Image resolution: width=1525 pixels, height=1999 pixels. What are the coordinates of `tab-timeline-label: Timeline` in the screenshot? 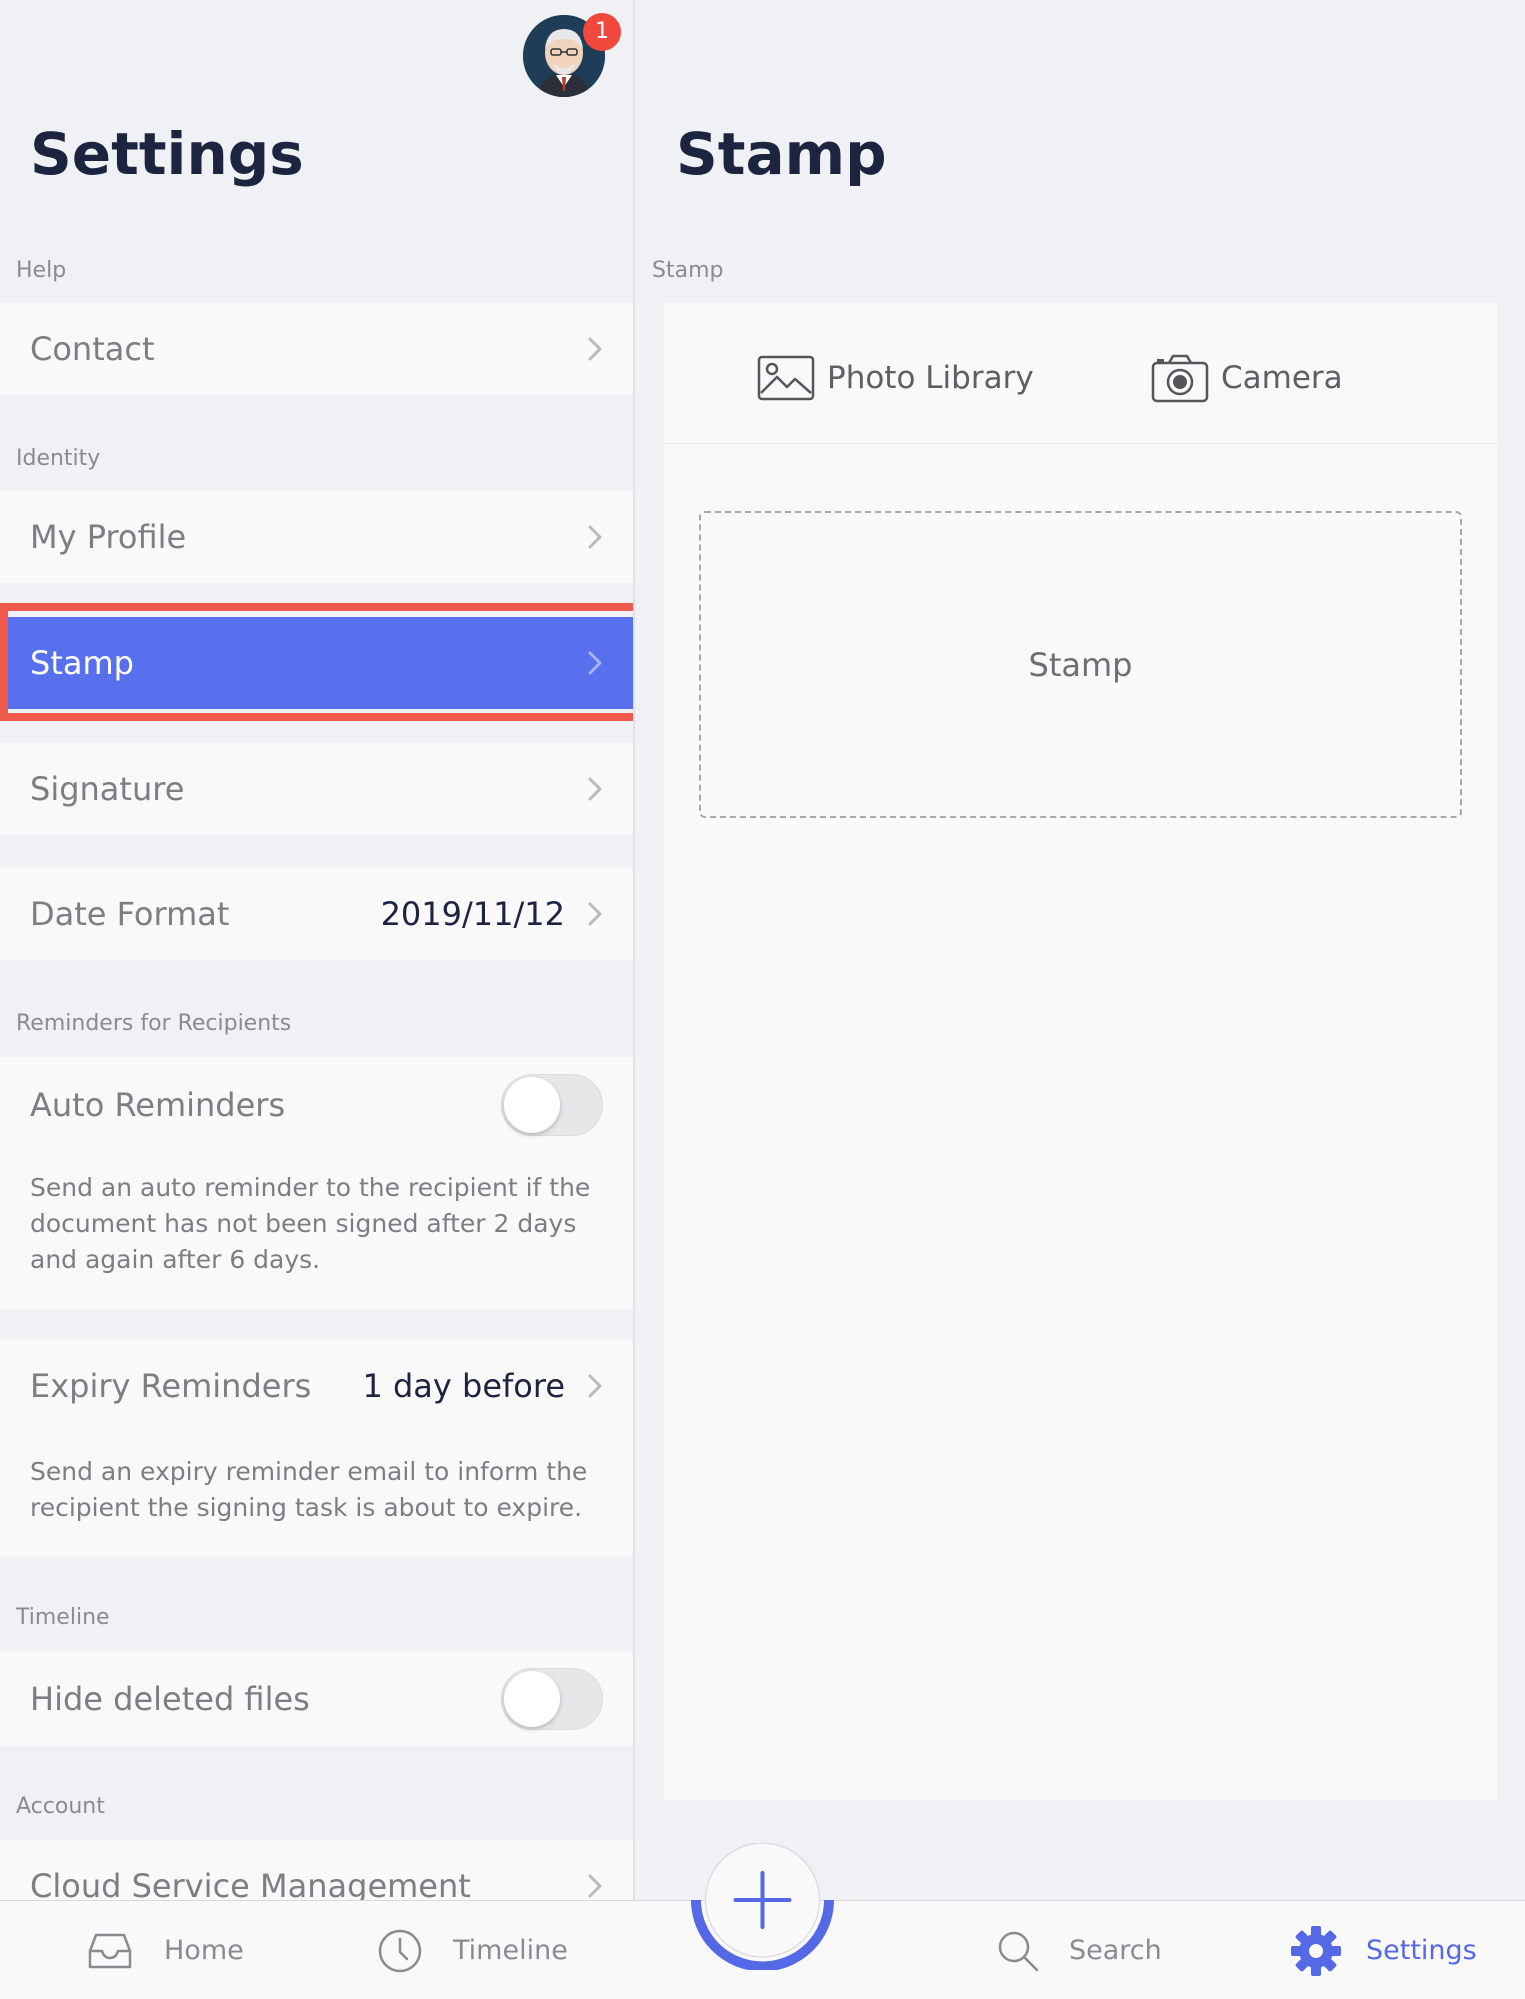 It's located at (510, 1950).